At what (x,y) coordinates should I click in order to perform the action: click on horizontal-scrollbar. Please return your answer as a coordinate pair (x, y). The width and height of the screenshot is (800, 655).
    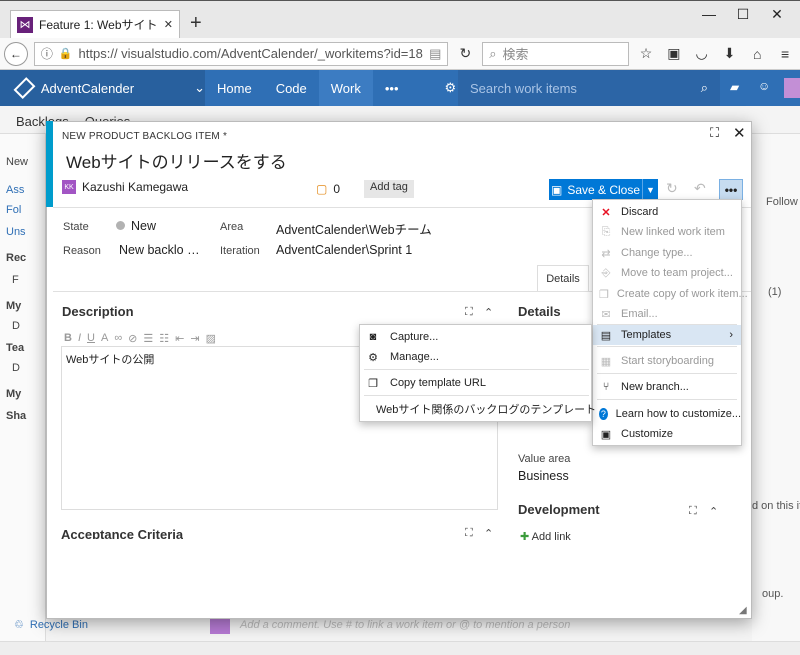
    Looking at the image, I should click on (400, 648).